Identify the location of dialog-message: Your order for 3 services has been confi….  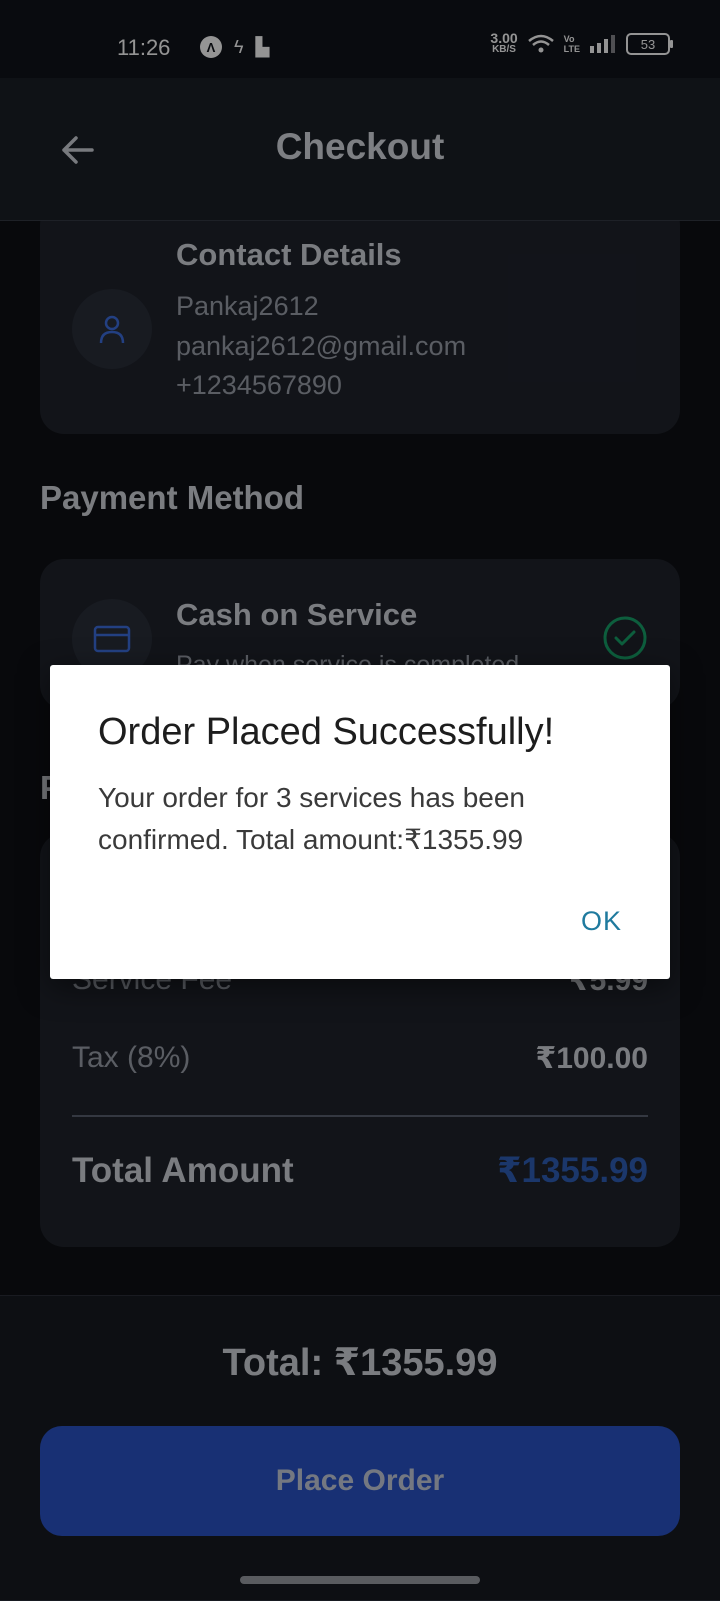
(311, 818).